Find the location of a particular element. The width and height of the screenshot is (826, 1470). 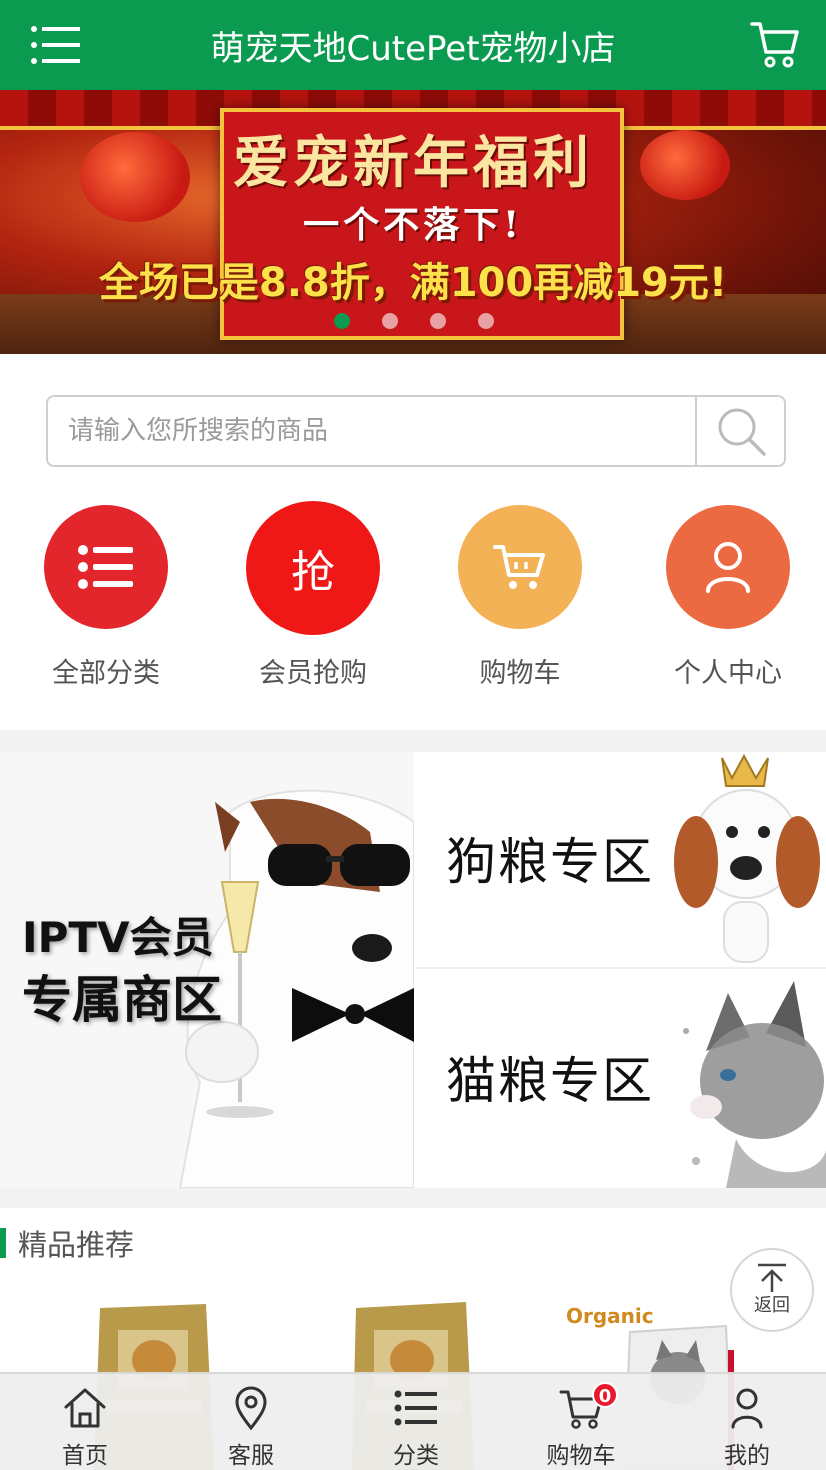

dog-food-zone-title: 狗粮专区 is located at coordinates (550, 862).